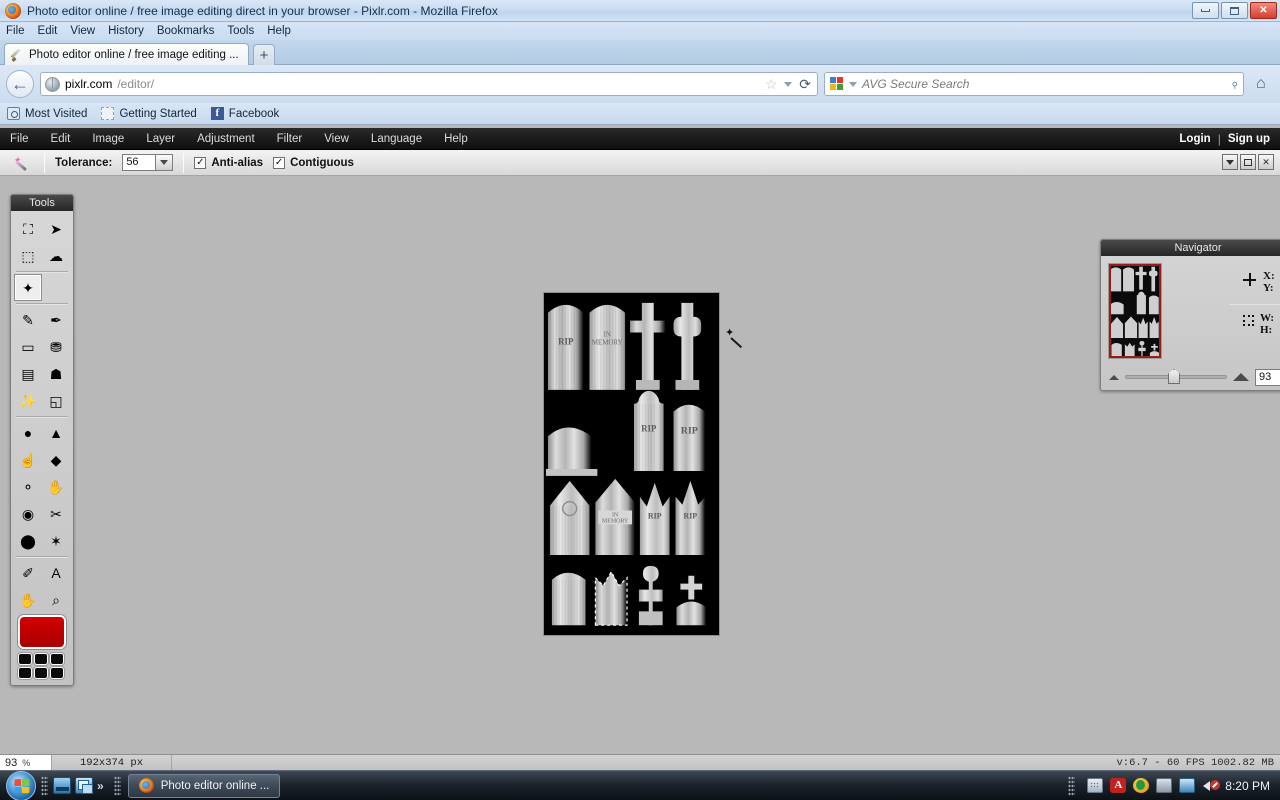 Image resolution: width=1280 pixels, height=800 pixels. I want to click on clone-stamp-tool: ☗, so click(56, 373).